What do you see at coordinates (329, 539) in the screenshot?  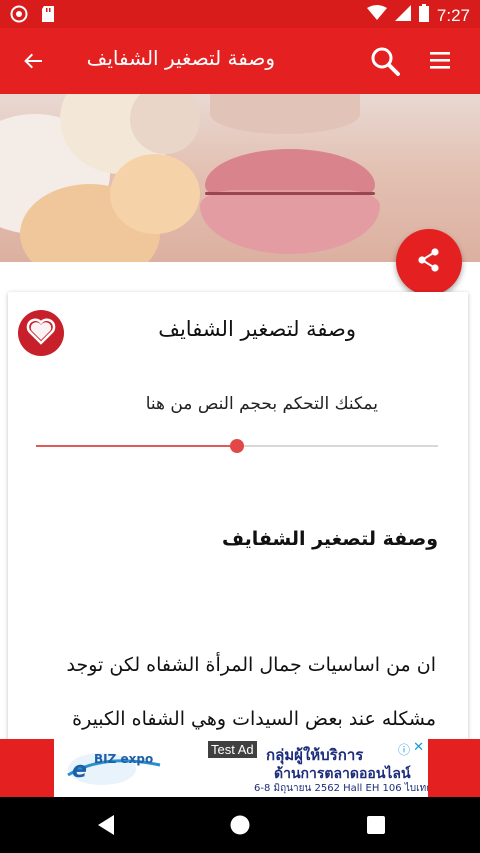 I see `content-heading: وصفة لتصغير الشفايف` at bounding box center [329, 539].